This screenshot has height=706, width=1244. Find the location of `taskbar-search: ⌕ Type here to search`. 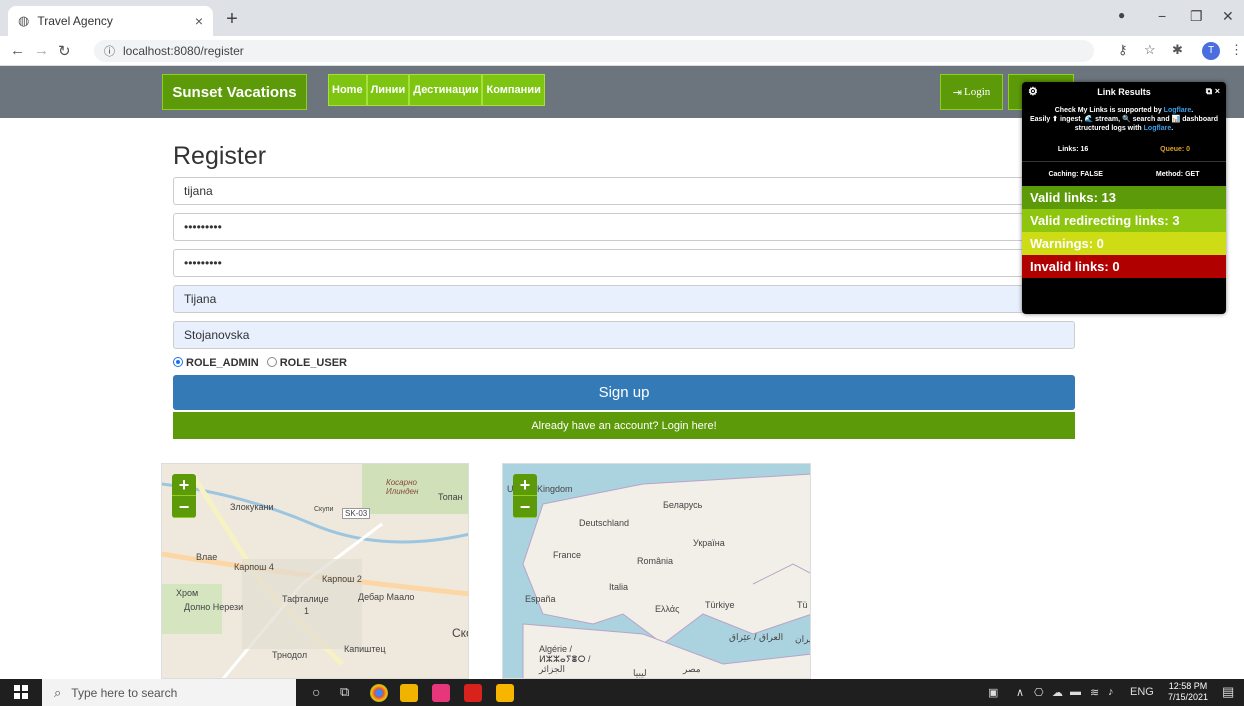

taskbar-search: ⌕ Type here to search is located at coordinates (169, 692).